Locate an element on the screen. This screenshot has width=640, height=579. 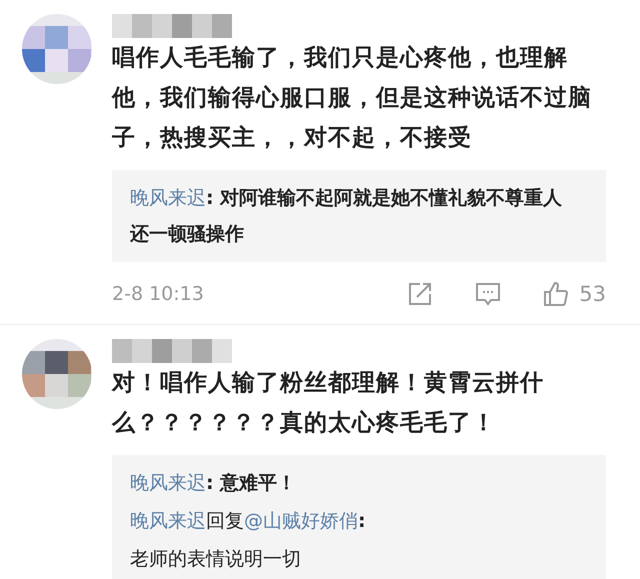
like-count: 53 is located at coordinates (592, 294).